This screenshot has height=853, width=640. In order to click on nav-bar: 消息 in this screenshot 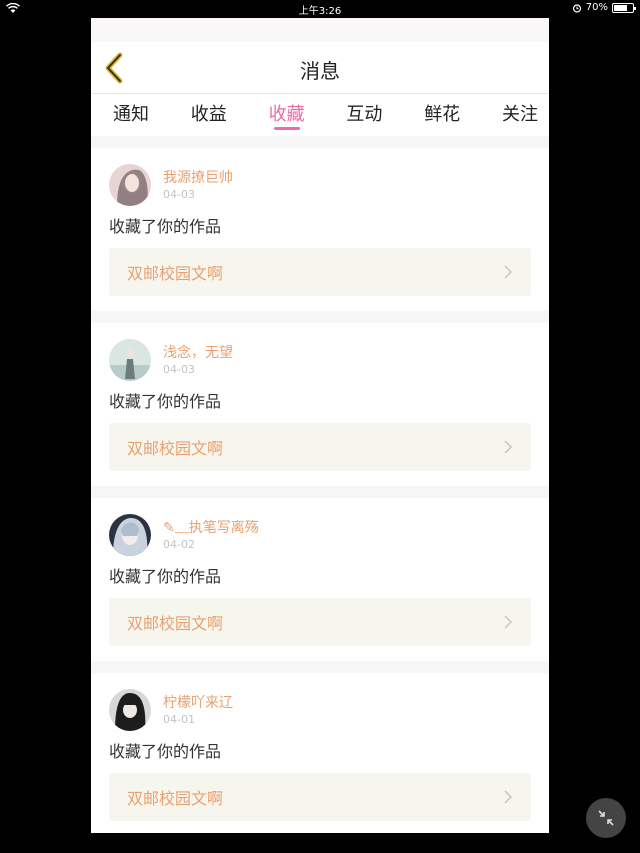, I will do `click(320, 68)`.